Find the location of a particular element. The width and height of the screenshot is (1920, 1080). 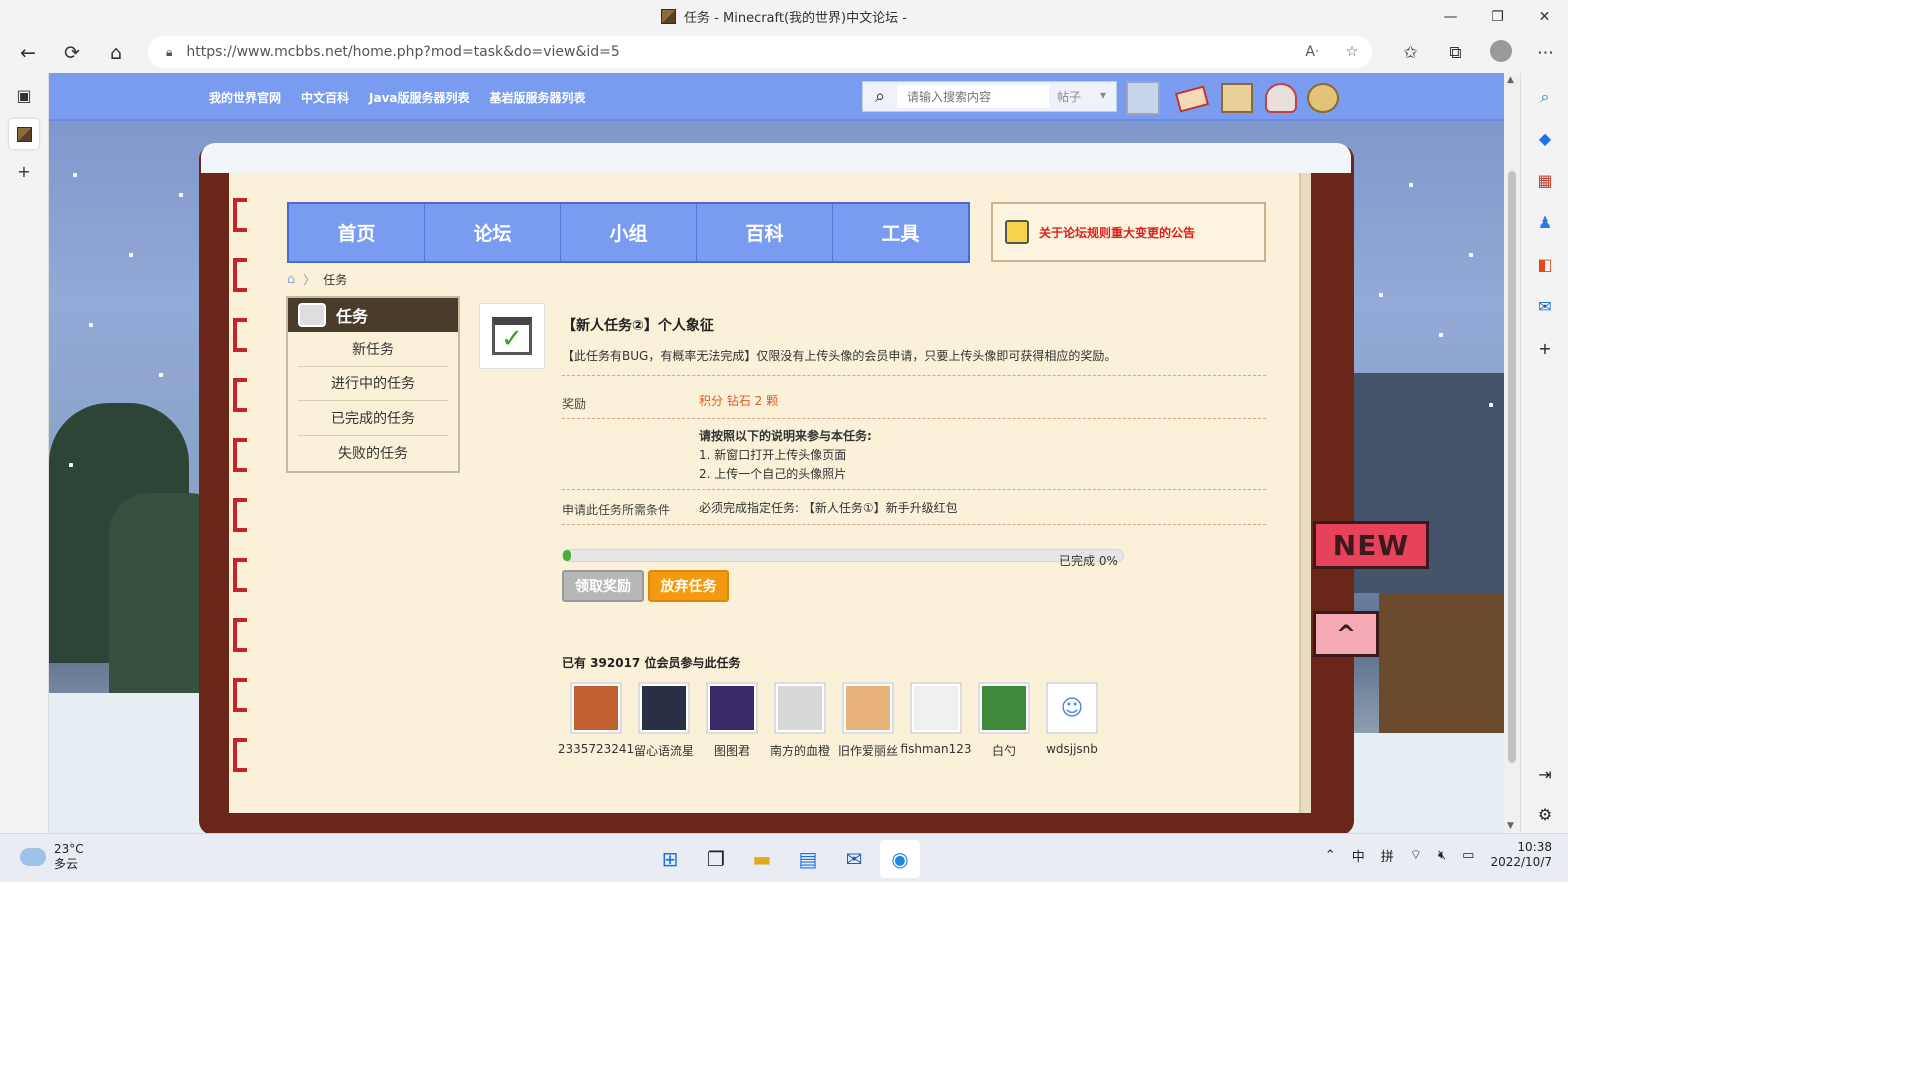

tab-home: 首页 is located at coordinates (357, 232).